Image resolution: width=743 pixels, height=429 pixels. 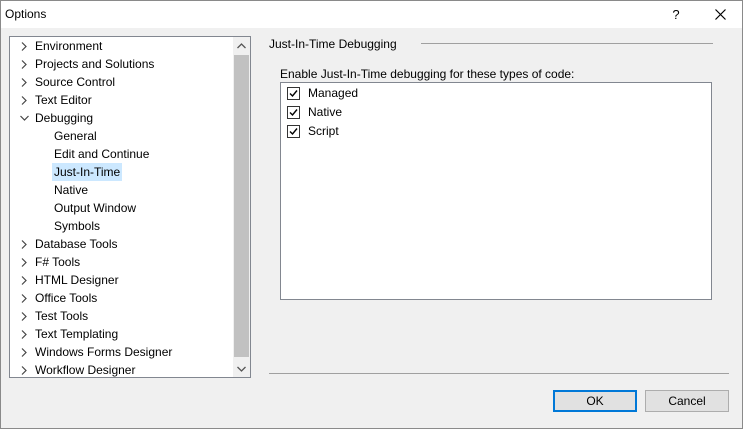 I want to click on cancel-button-label: Cancel, so click(x=687, y=401).